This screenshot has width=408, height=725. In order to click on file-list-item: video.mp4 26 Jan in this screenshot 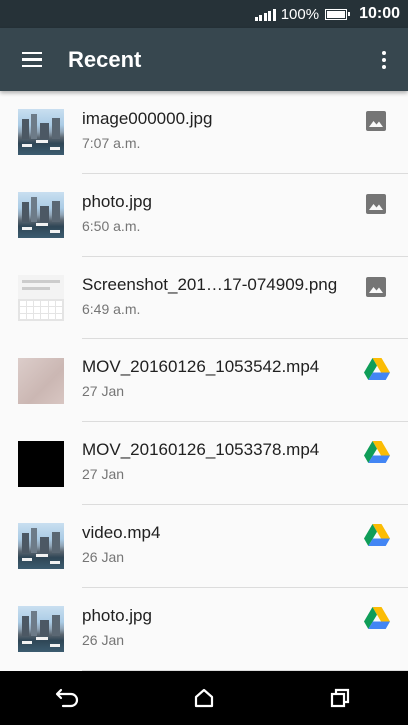, I will do `click(204, 546)`.